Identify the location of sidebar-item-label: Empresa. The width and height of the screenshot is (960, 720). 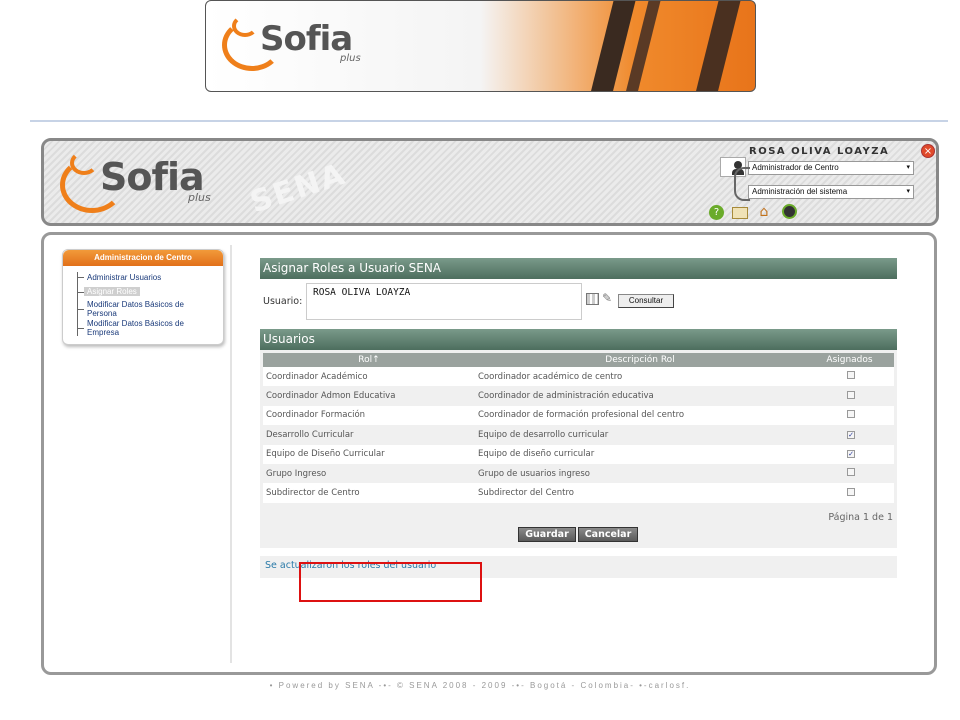
(103, 332).